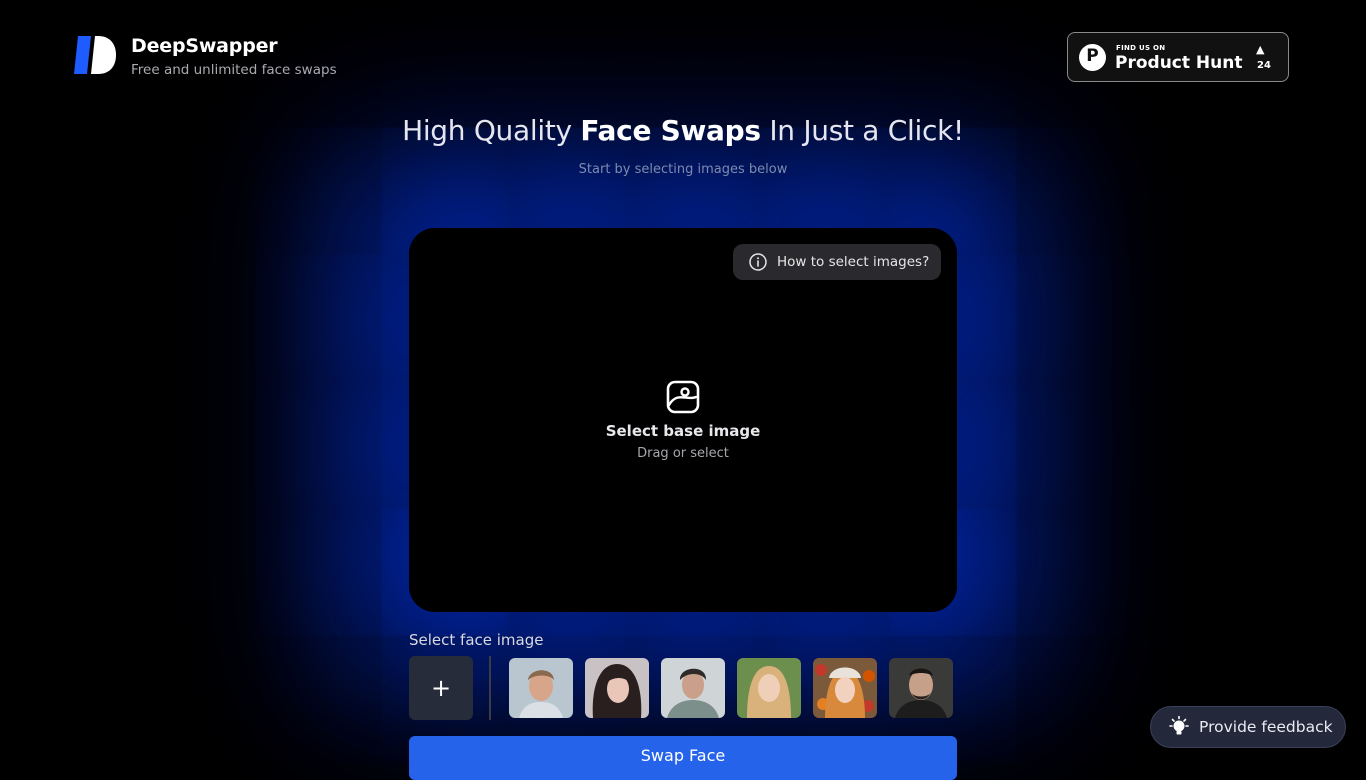 The height and width of the screenshot is (780, 1366). I want to click on swap-face-button: Swap Face, so click(683, 758).